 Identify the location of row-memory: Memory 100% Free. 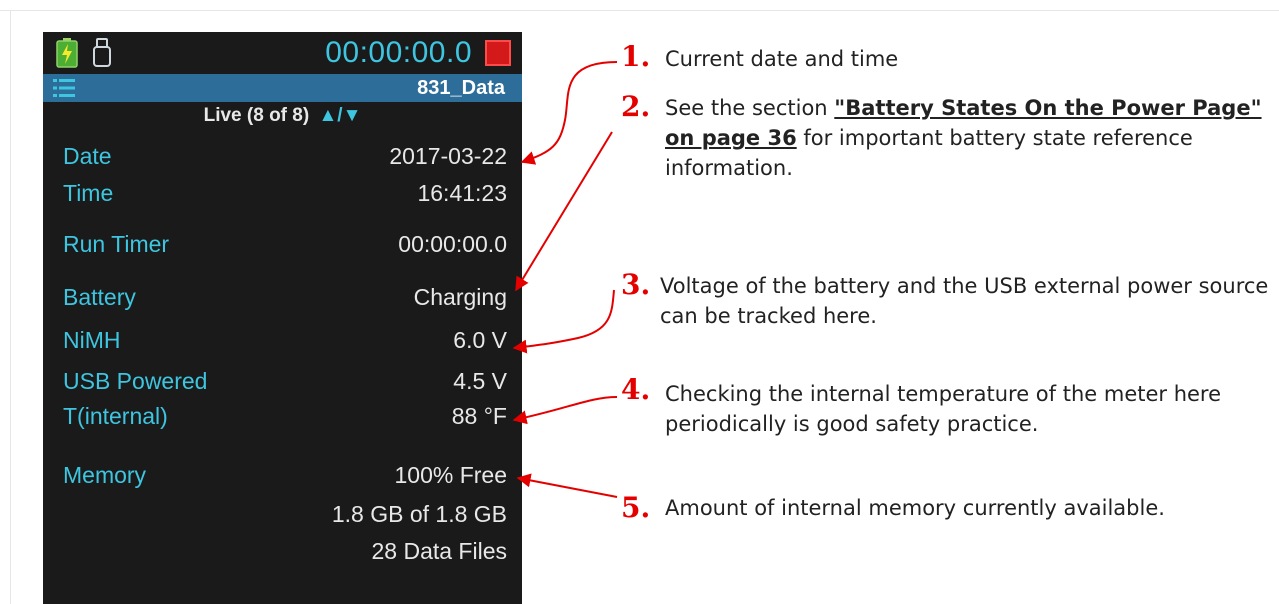
(285, 480).